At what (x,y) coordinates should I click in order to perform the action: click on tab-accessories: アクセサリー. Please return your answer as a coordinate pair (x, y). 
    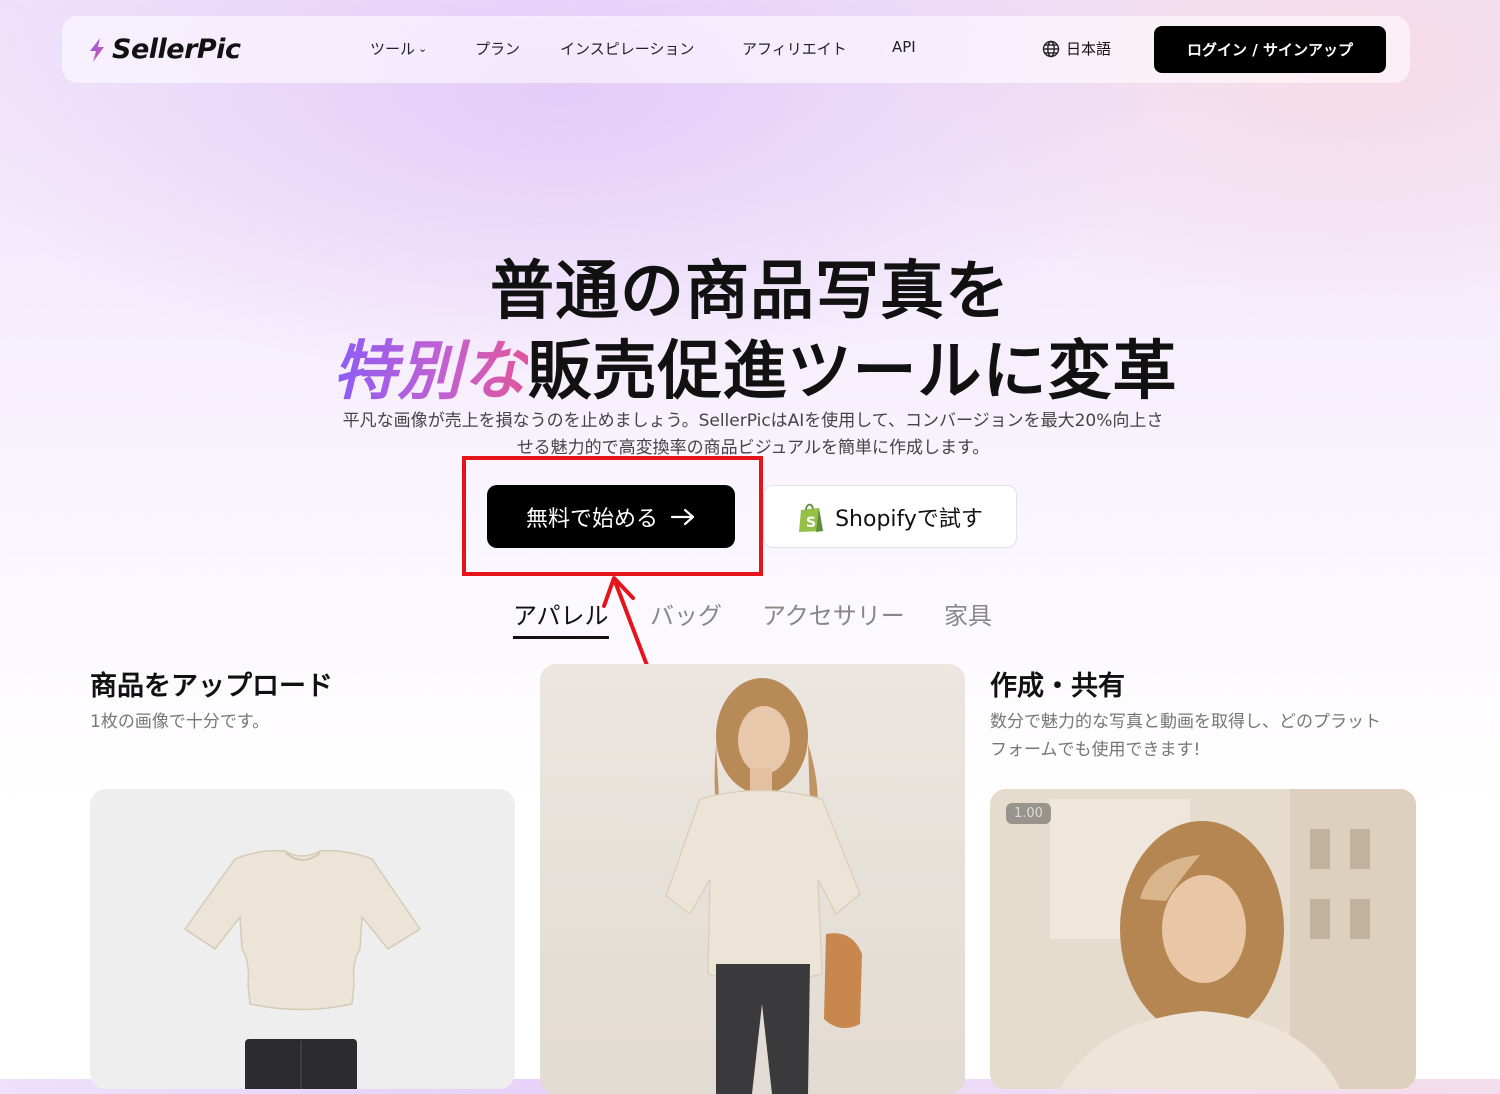
    Looking at the image, I should click on (833, 613).